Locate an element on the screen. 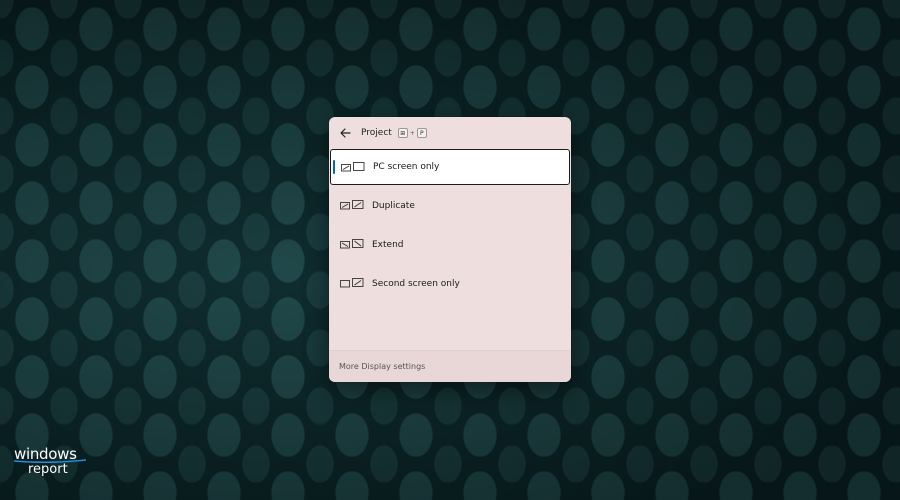 Image resolution: width=900 pixels, height=500 pixels. extend-icon is located at coordinates (352, 245).